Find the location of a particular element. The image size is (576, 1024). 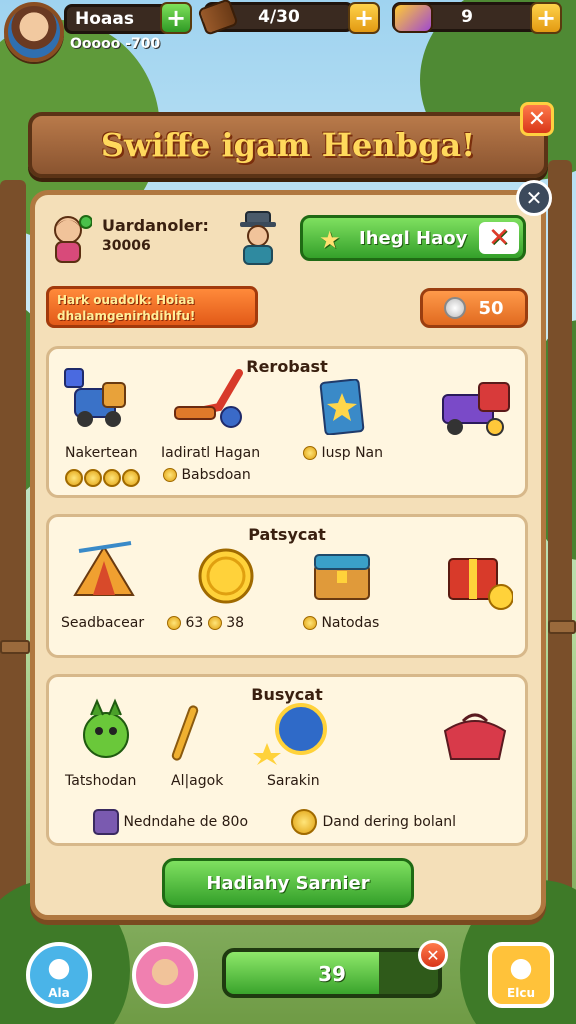

dismiss-action-button: ✕ is located at coordinates (499, 238).